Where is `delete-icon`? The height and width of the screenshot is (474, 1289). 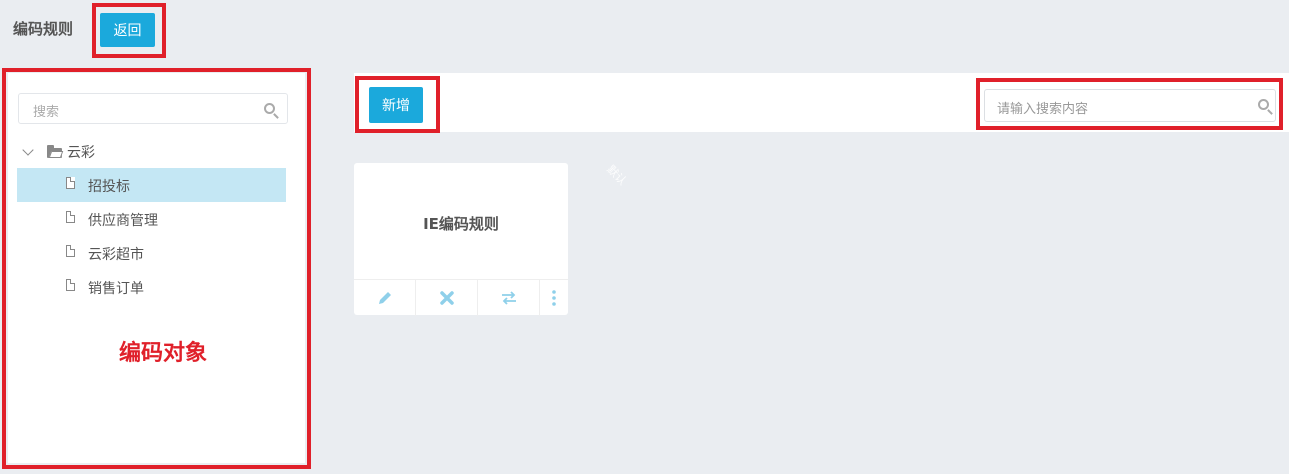 delete-icon is located at coordinates (447, 298).